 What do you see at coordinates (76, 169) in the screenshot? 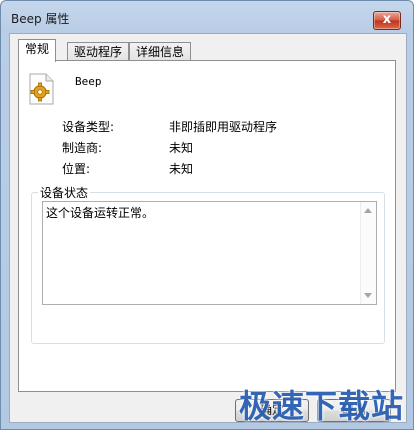
I see `location-label: 位置:` at bounding box center [76, 169].